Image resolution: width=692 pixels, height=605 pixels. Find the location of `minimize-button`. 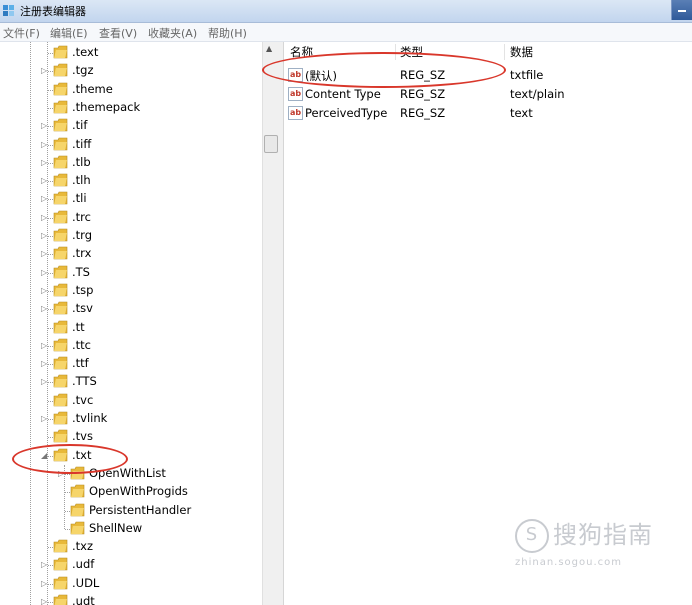

minimize-button is located at coordinates (681, 10).